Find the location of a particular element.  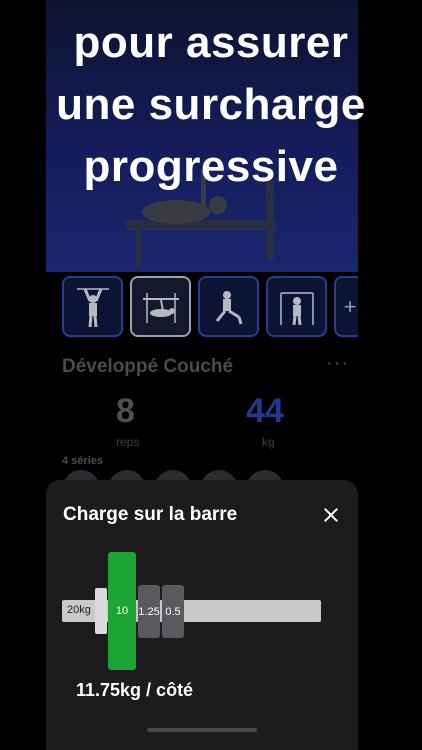

plus-icon: + is located at coordinates (350, 306).